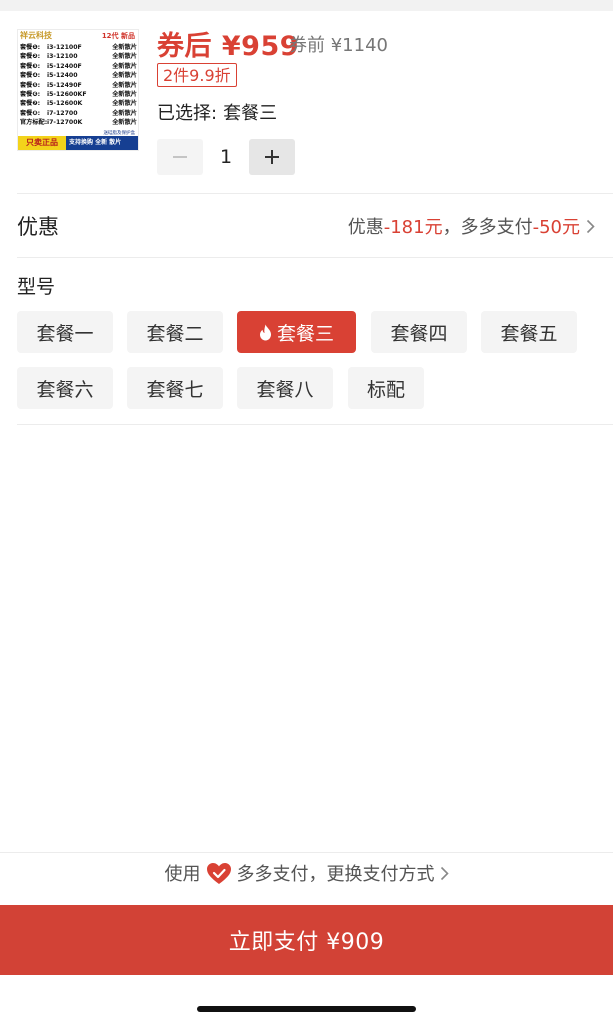  What do you see at coordinates (250, 113) in the screenshot?
I see `selected-value: 套餐三` at bounding box center [250, 113].